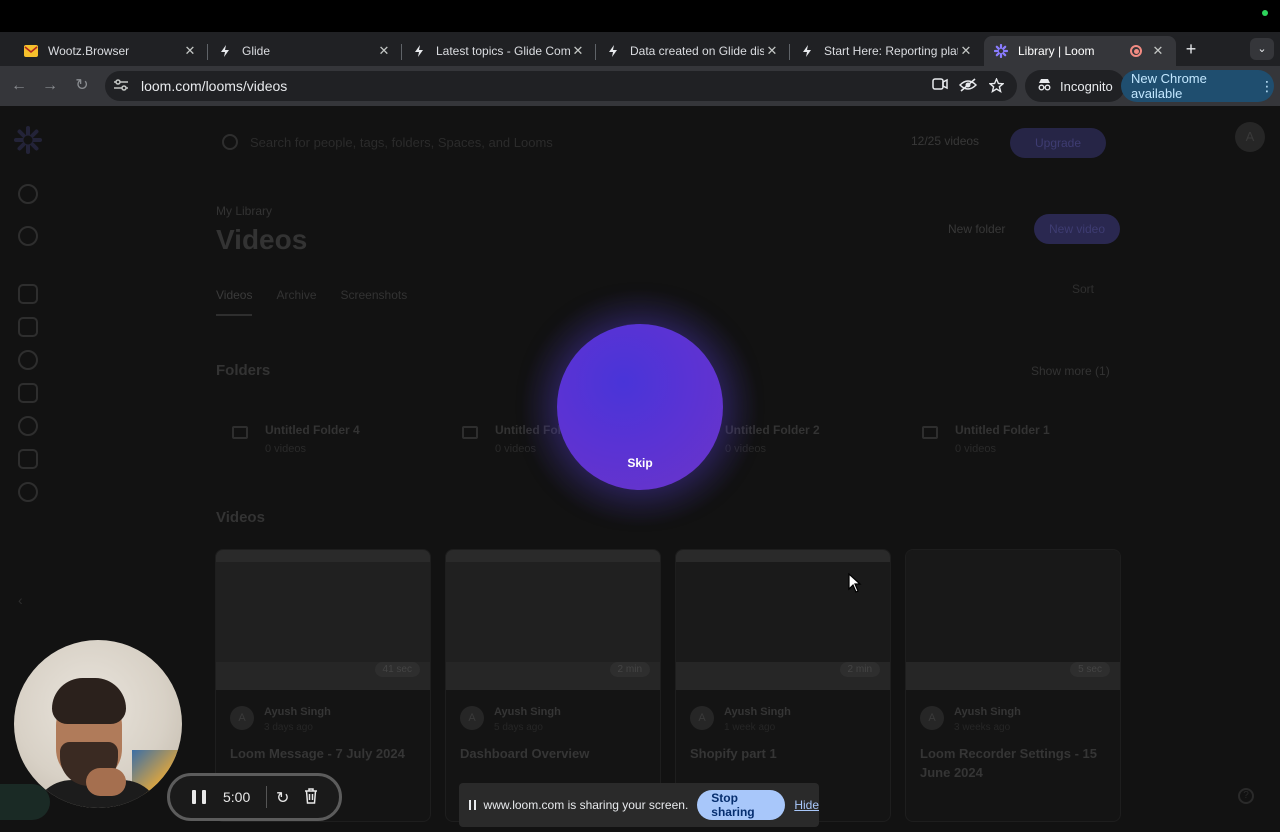  Describe the element at coordinates (262, 239) in the screenshot. I see `page-title: Videos` at that location.